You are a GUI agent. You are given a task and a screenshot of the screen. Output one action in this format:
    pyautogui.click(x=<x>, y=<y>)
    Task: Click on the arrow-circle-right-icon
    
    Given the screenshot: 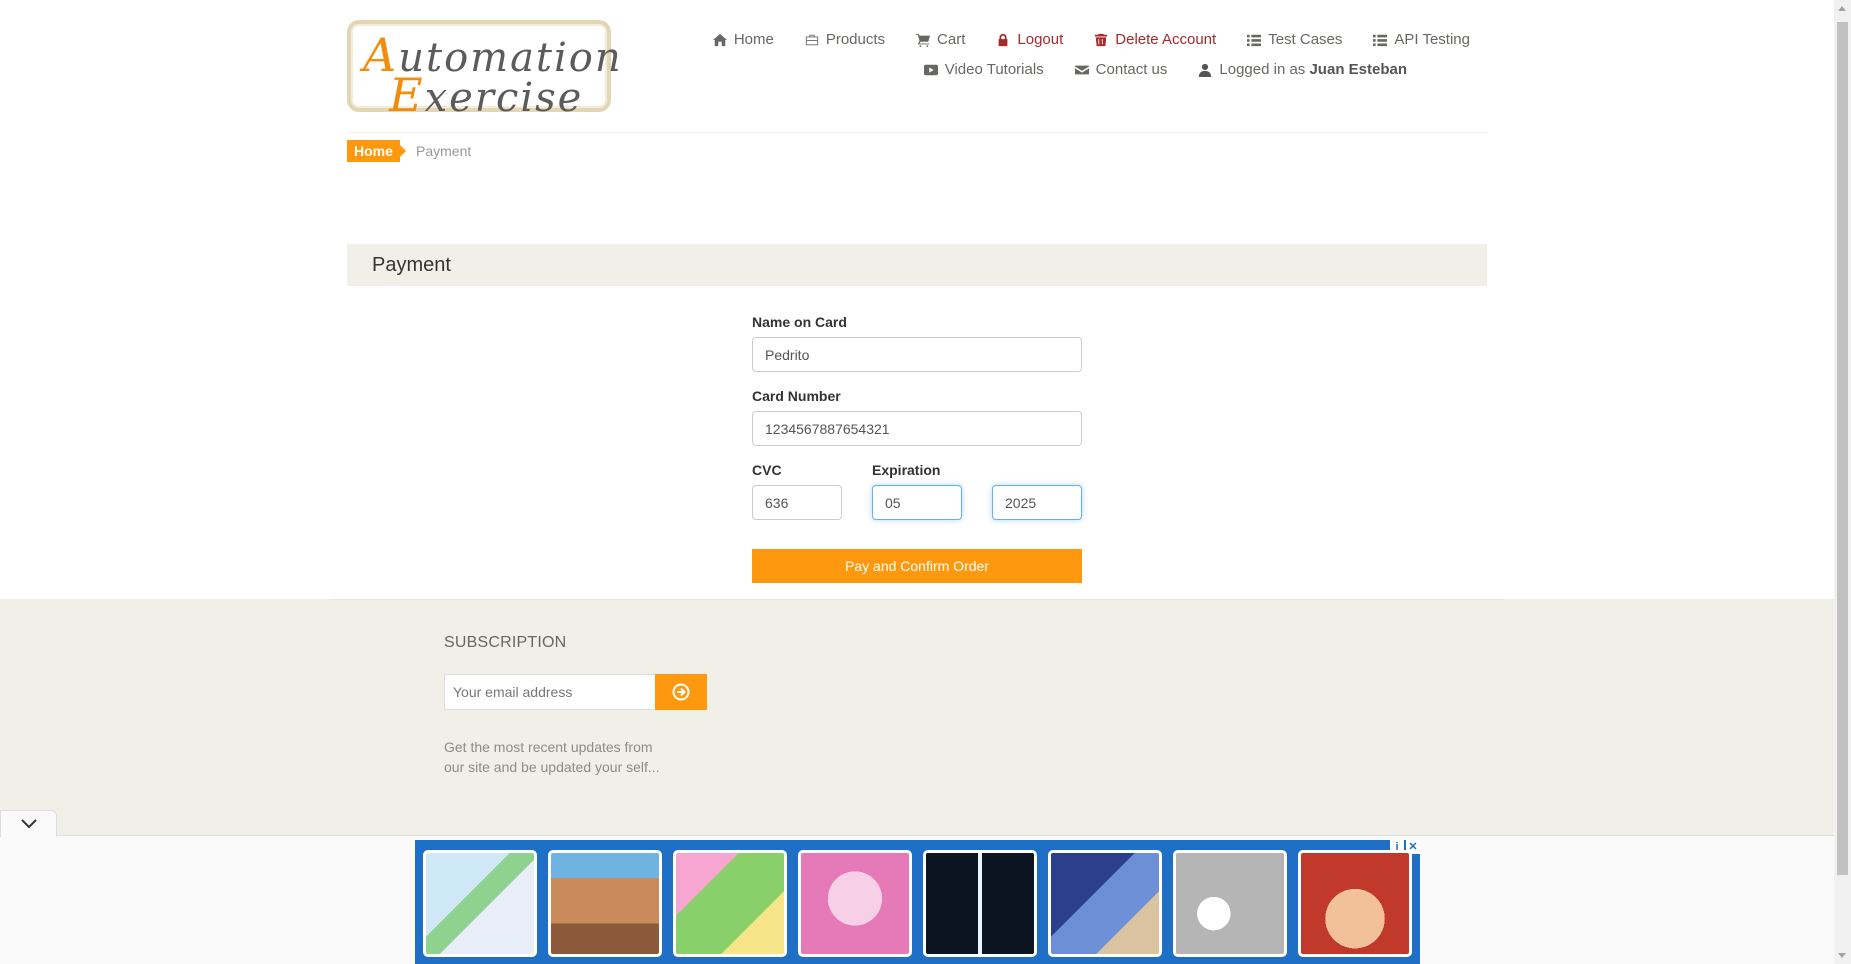 What is the action you would take?
    pyautogui.click(x=681, y=692)
    